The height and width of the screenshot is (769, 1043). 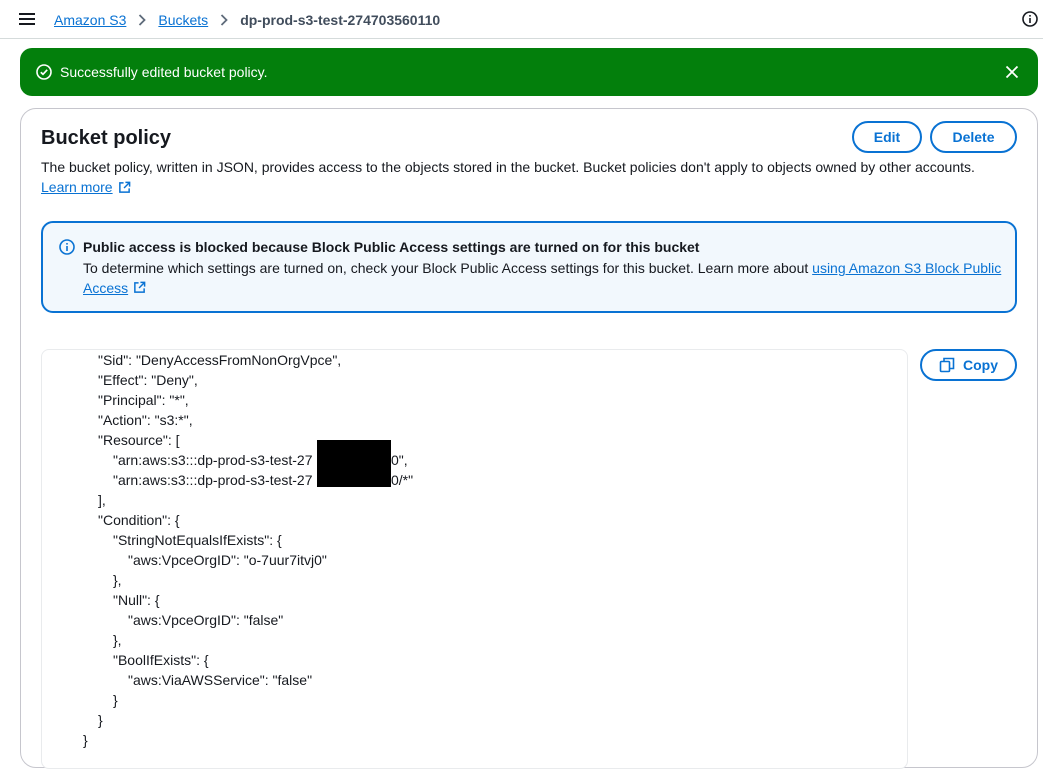 I want to click on delete-button: Delete, so click(x=973, y=137).